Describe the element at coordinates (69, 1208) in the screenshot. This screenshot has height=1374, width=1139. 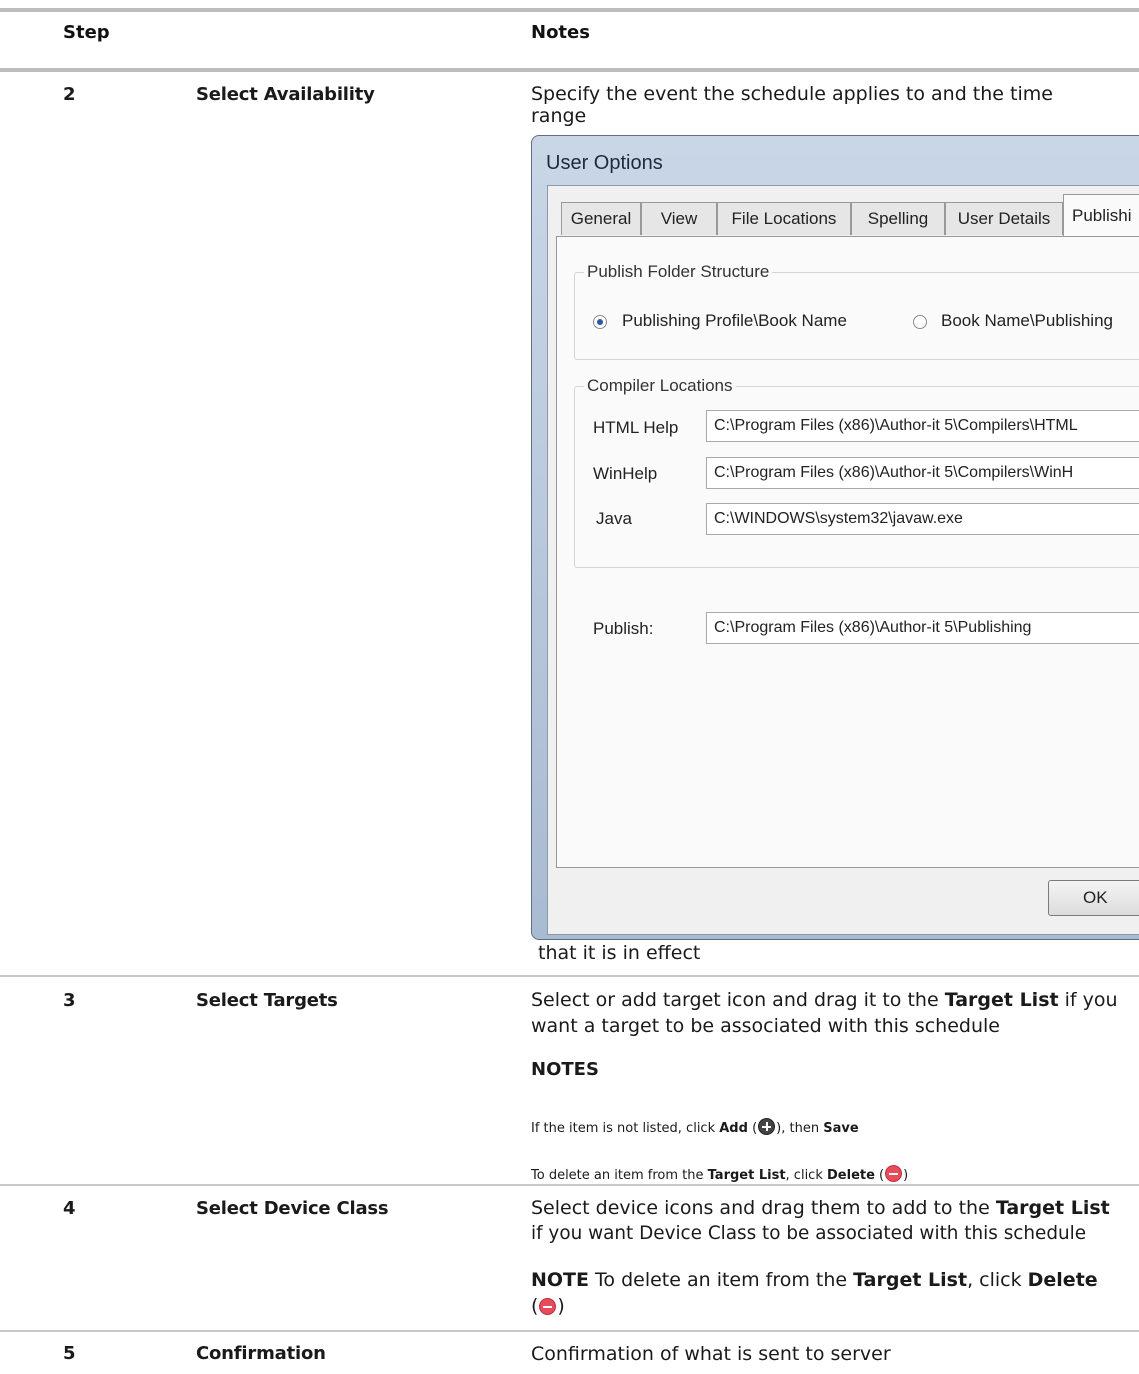
I see `step-number: 4` at that location.